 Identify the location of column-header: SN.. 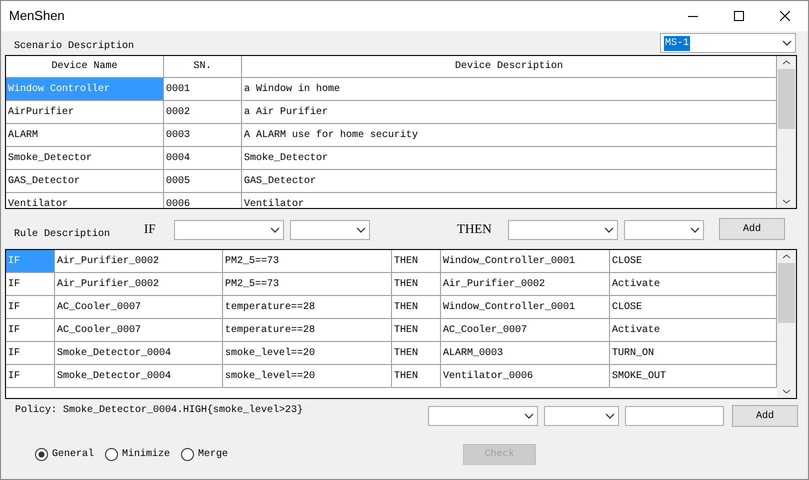
(203, 66).